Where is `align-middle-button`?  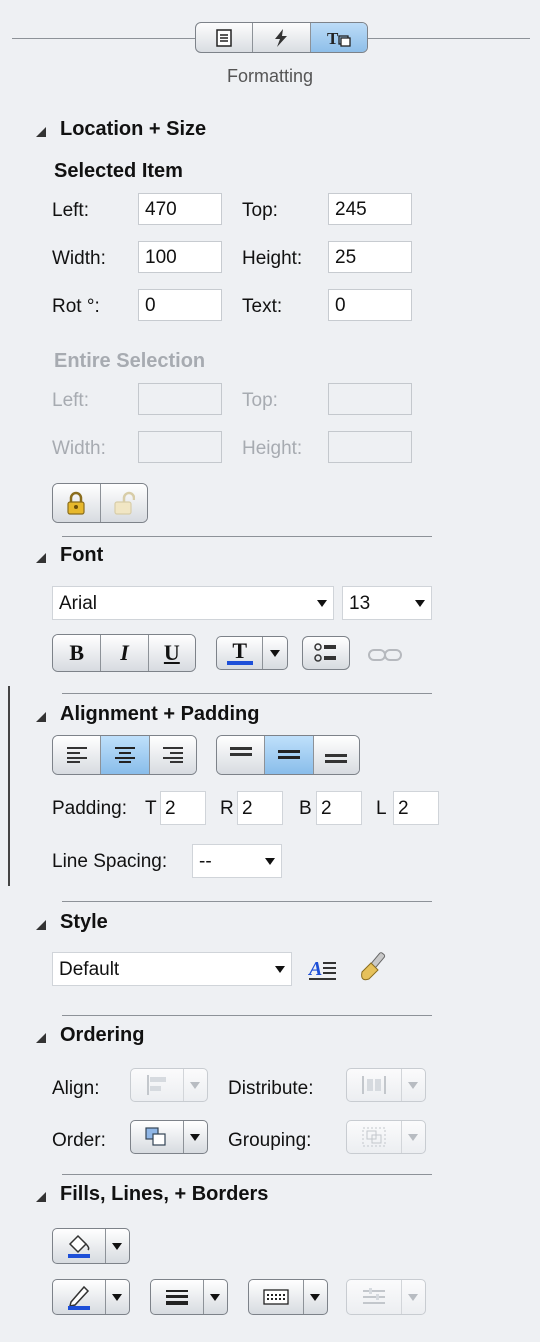 align-middle-button is located at coordinates (289, 755).